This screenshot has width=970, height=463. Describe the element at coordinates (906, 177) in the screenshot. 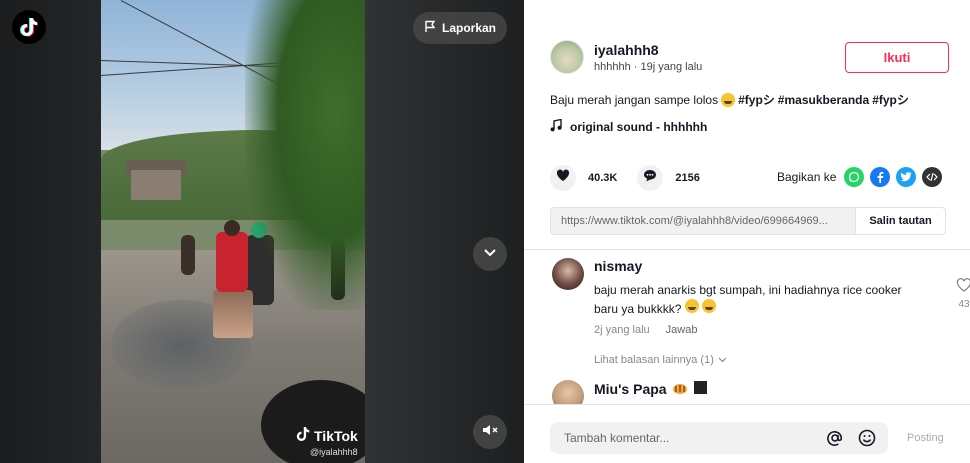

I see `twitter-icon` at that location.